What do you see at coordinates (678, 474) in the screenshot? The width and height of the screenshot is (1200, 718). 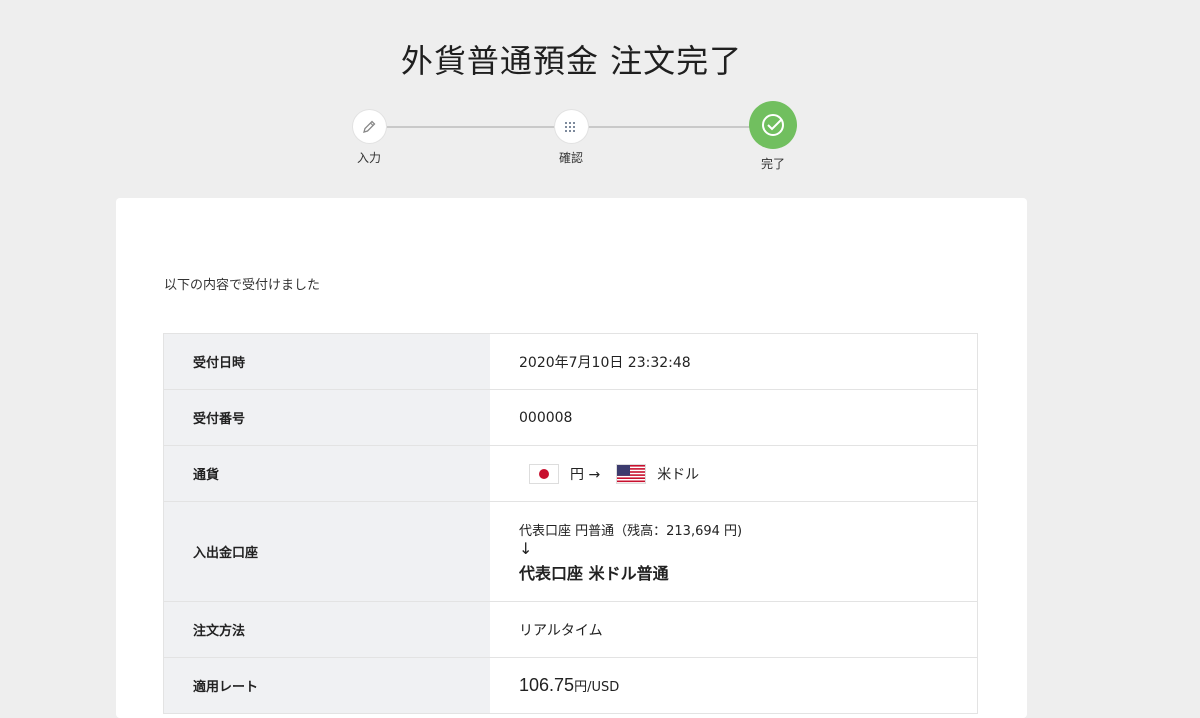 I see `currency-to: 米ドル` at bounding box center [678, 474].